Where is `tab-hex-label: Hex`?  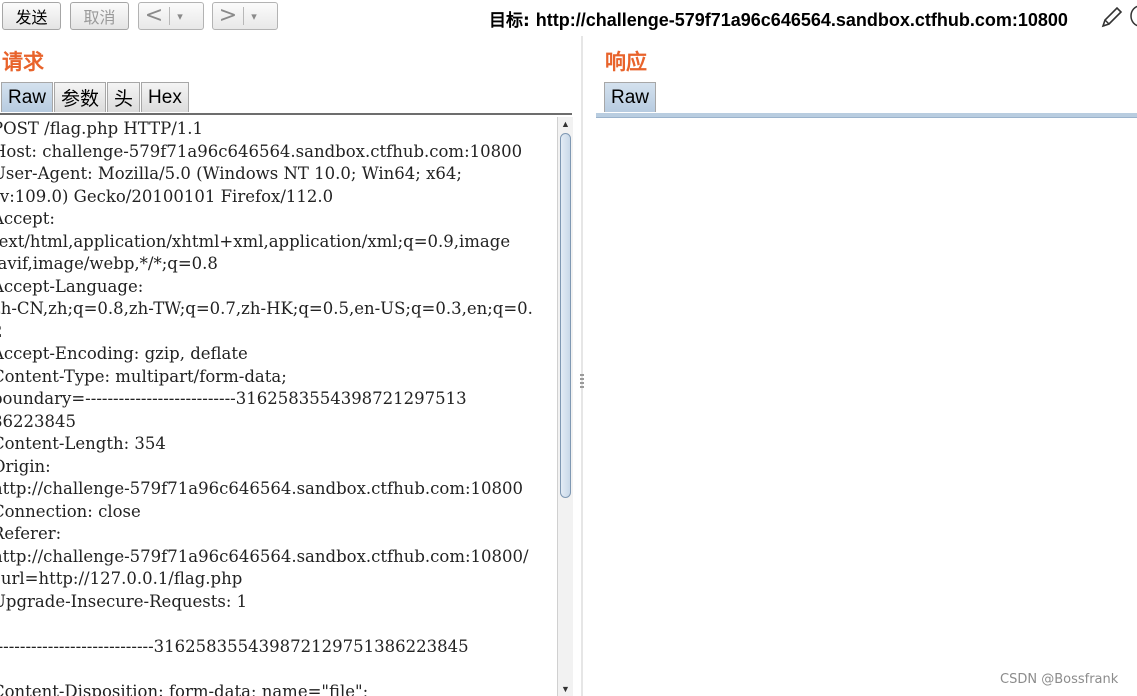 tab-hex-label: Hex is located at coordinates (165, 97).